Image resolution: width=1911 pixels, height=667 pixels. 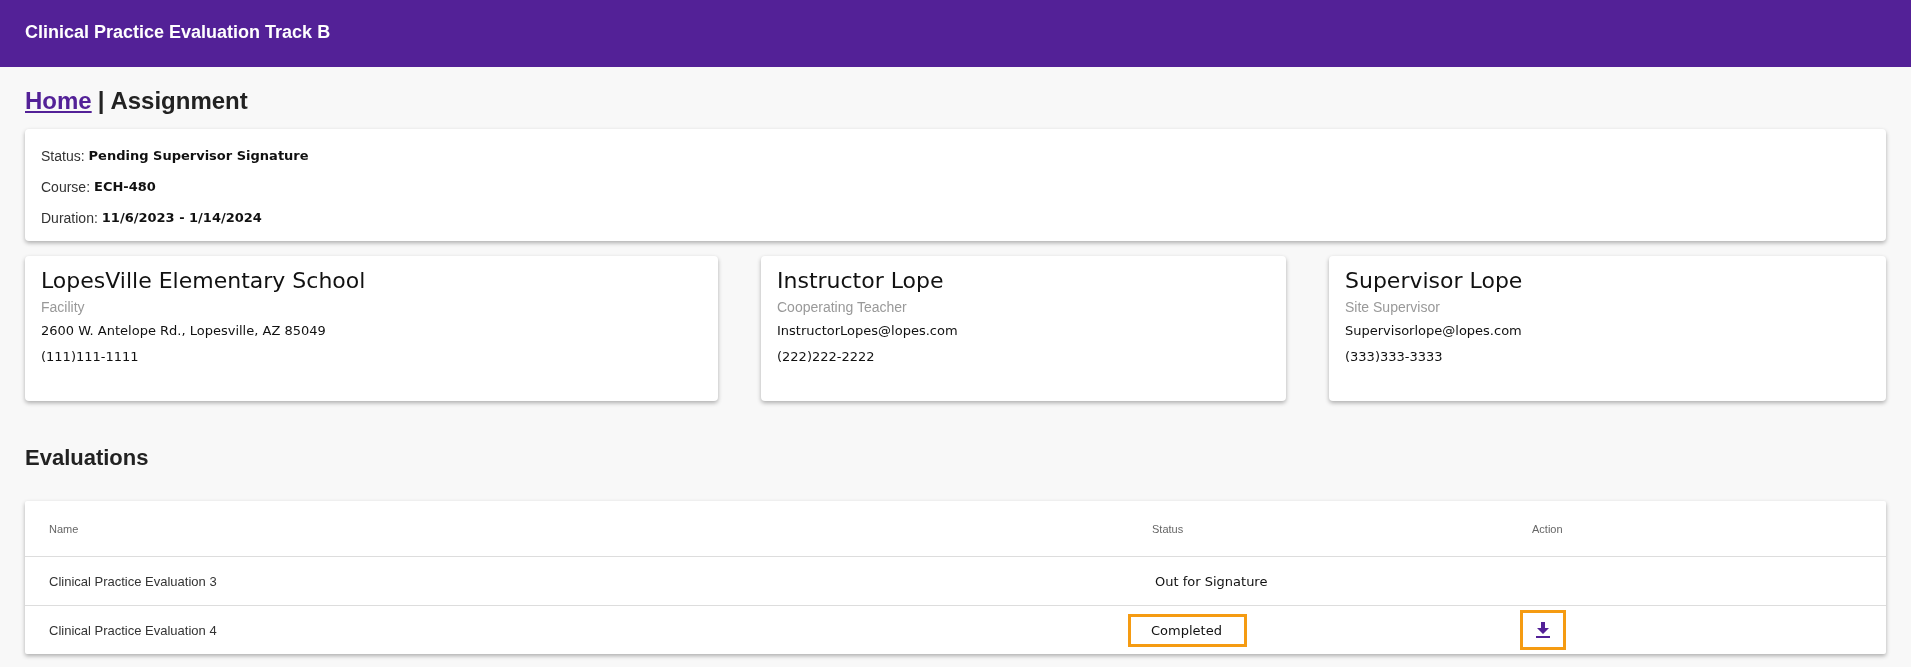 I want to click on column-header: Status, so click(x=1168, y=528).